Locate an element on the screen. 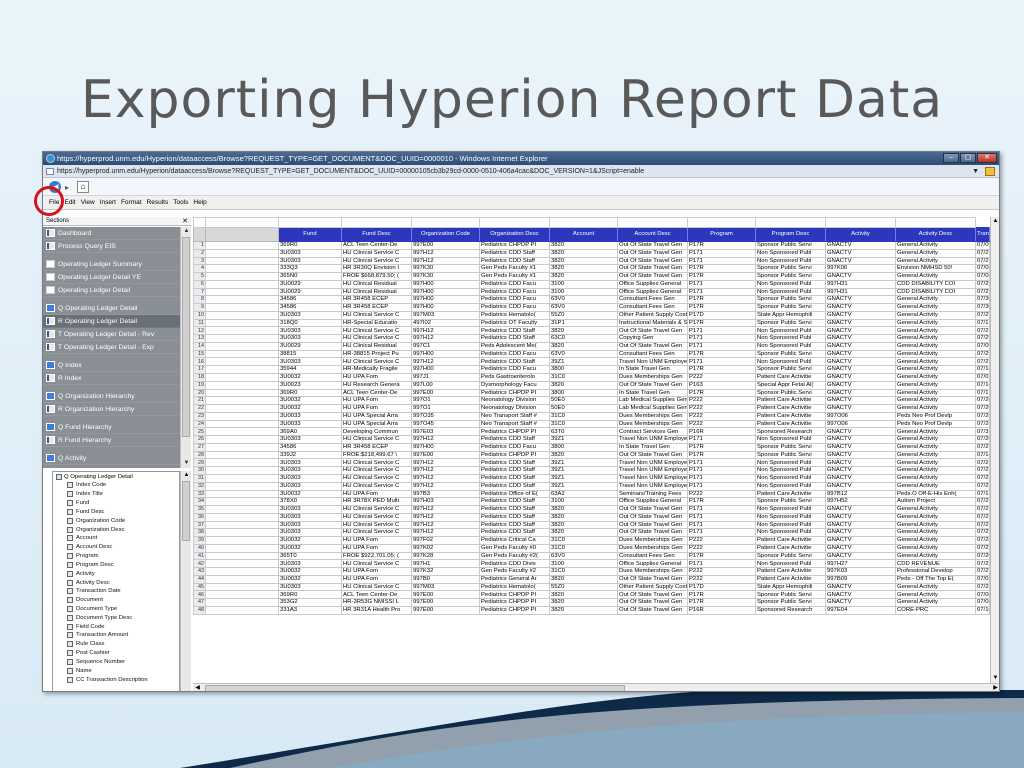 This screenshot has height=768, width=1024. table-cell: HU Clinical Residual is located at coordinates (376, 292).